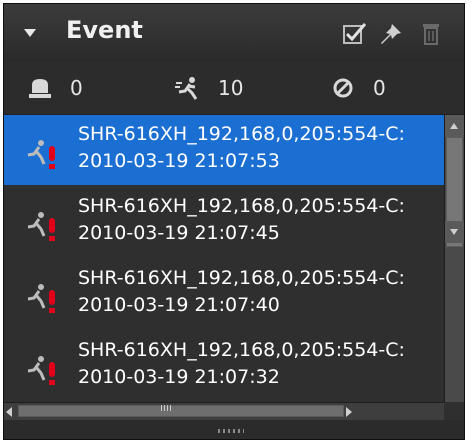  Describe the element at coordinates (355, 34) in the screenshot. I see `acknowledge-icon` at that location.